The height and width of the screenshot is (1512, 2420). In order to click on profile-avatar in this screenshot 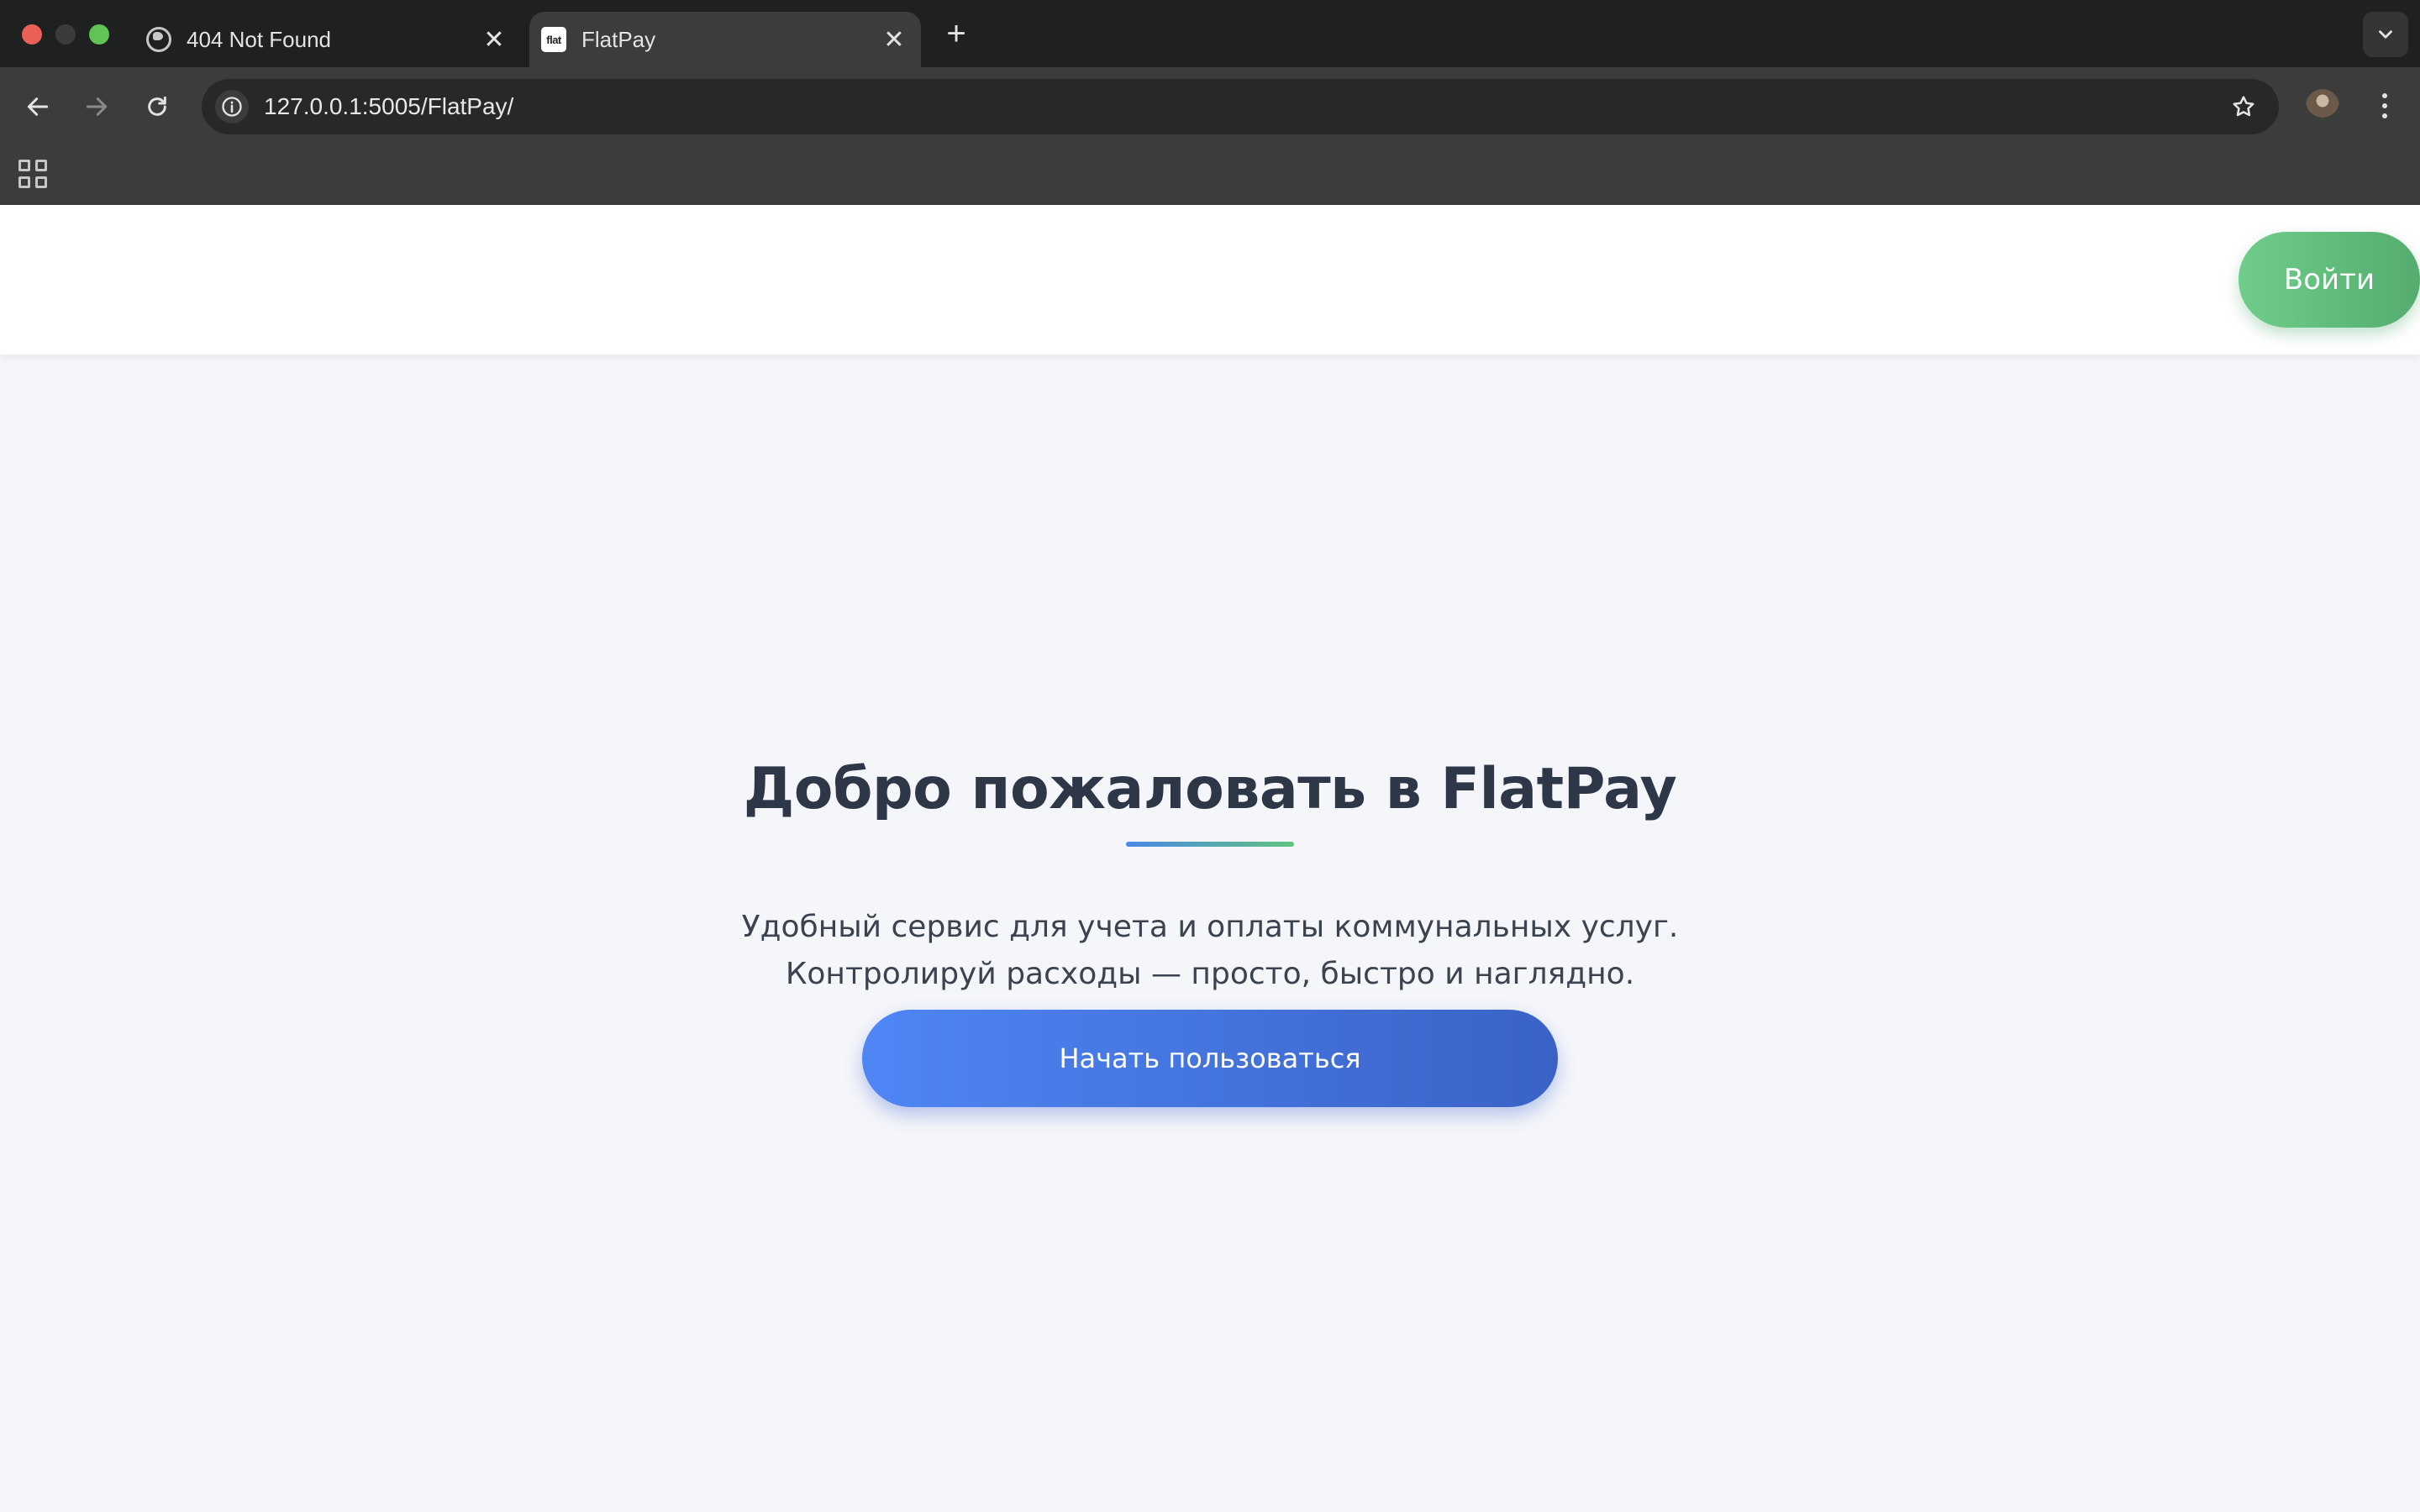, I will do `click(2323, 106)`.